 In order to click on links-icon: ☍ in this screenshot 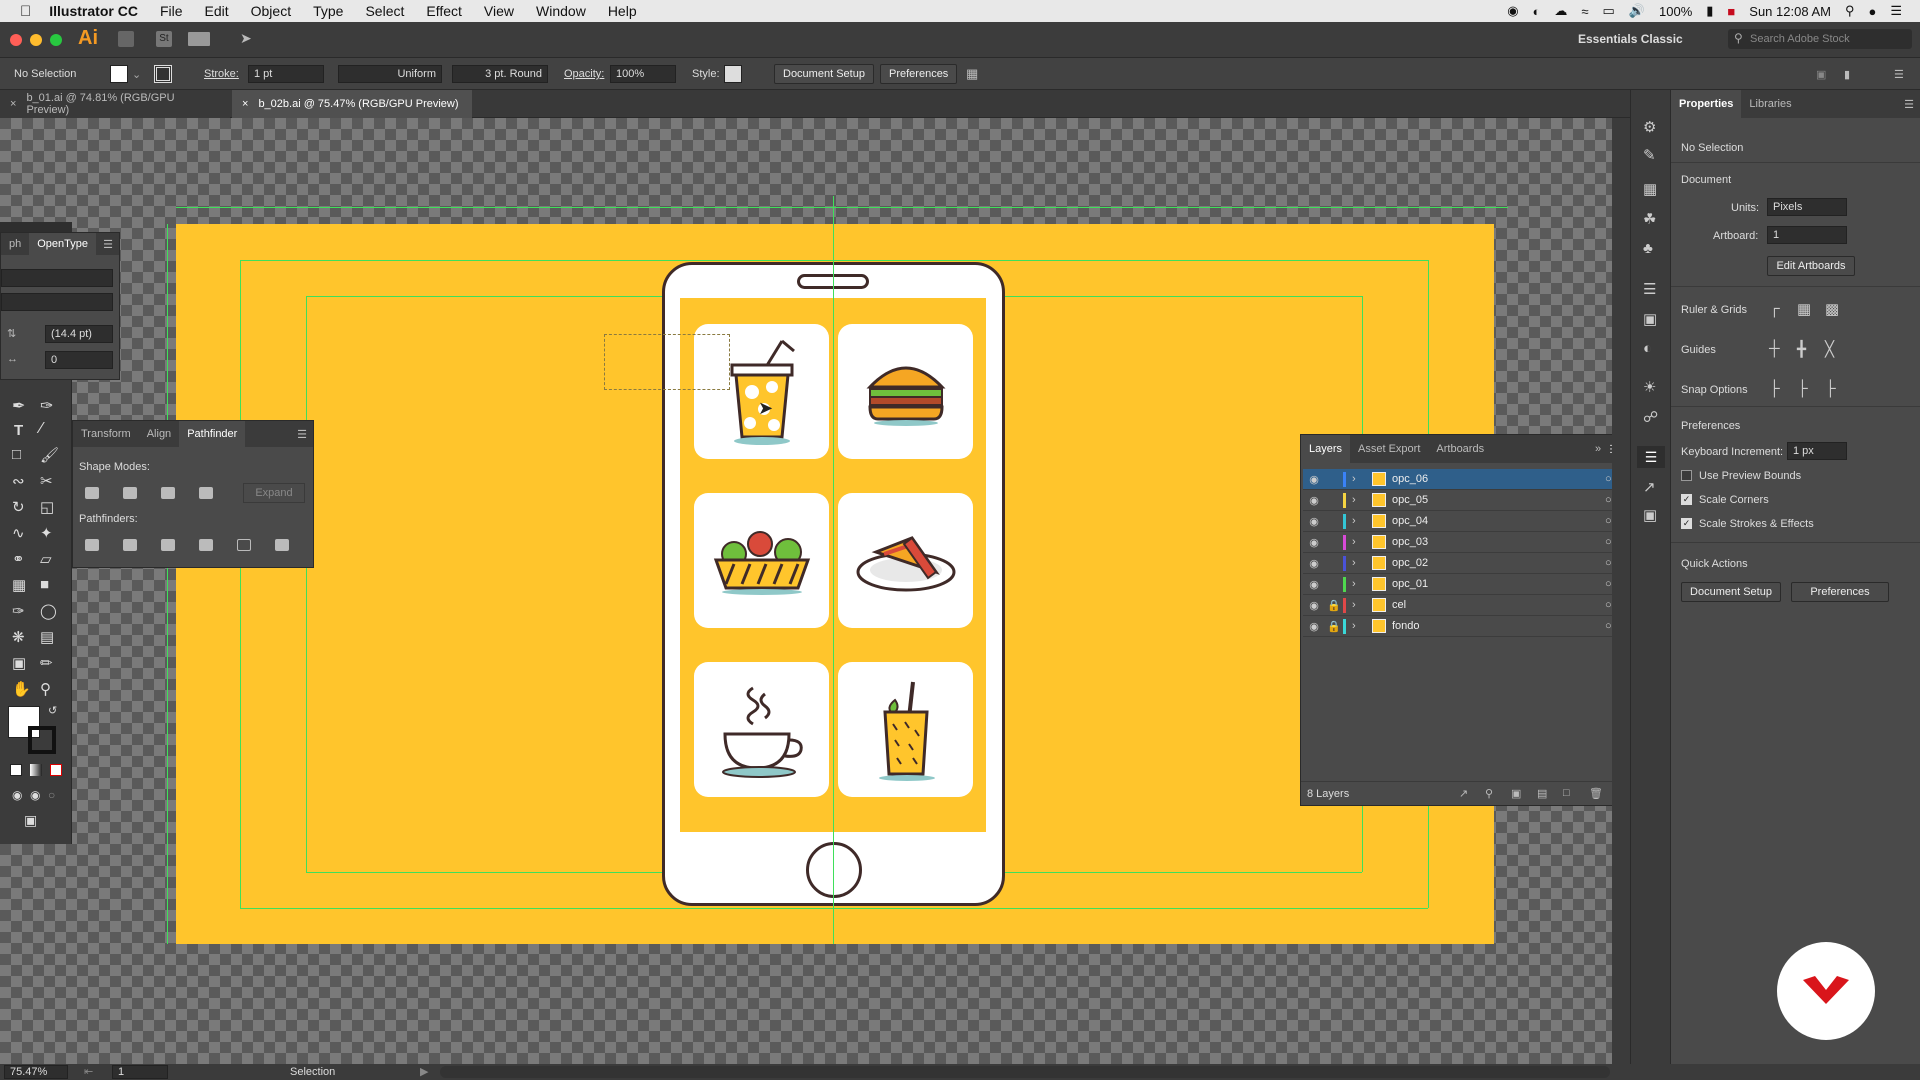, I will do `click(1650, 417)`.